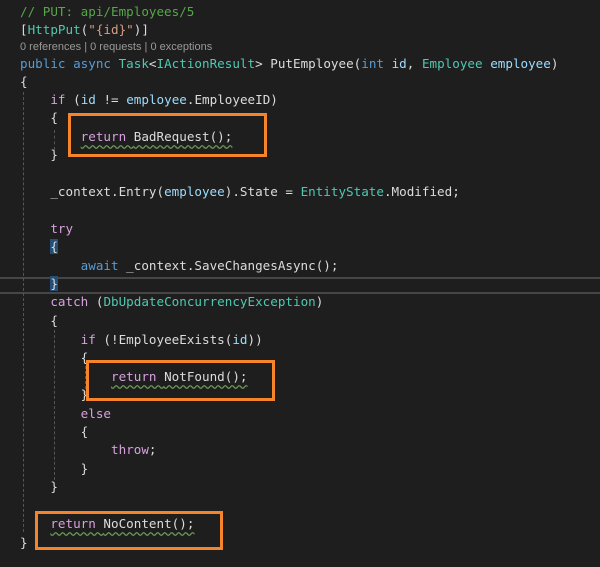 The height and width of the screenshot is (567, 600). I want to click on code-token: HttpPut, so click(54, 29).